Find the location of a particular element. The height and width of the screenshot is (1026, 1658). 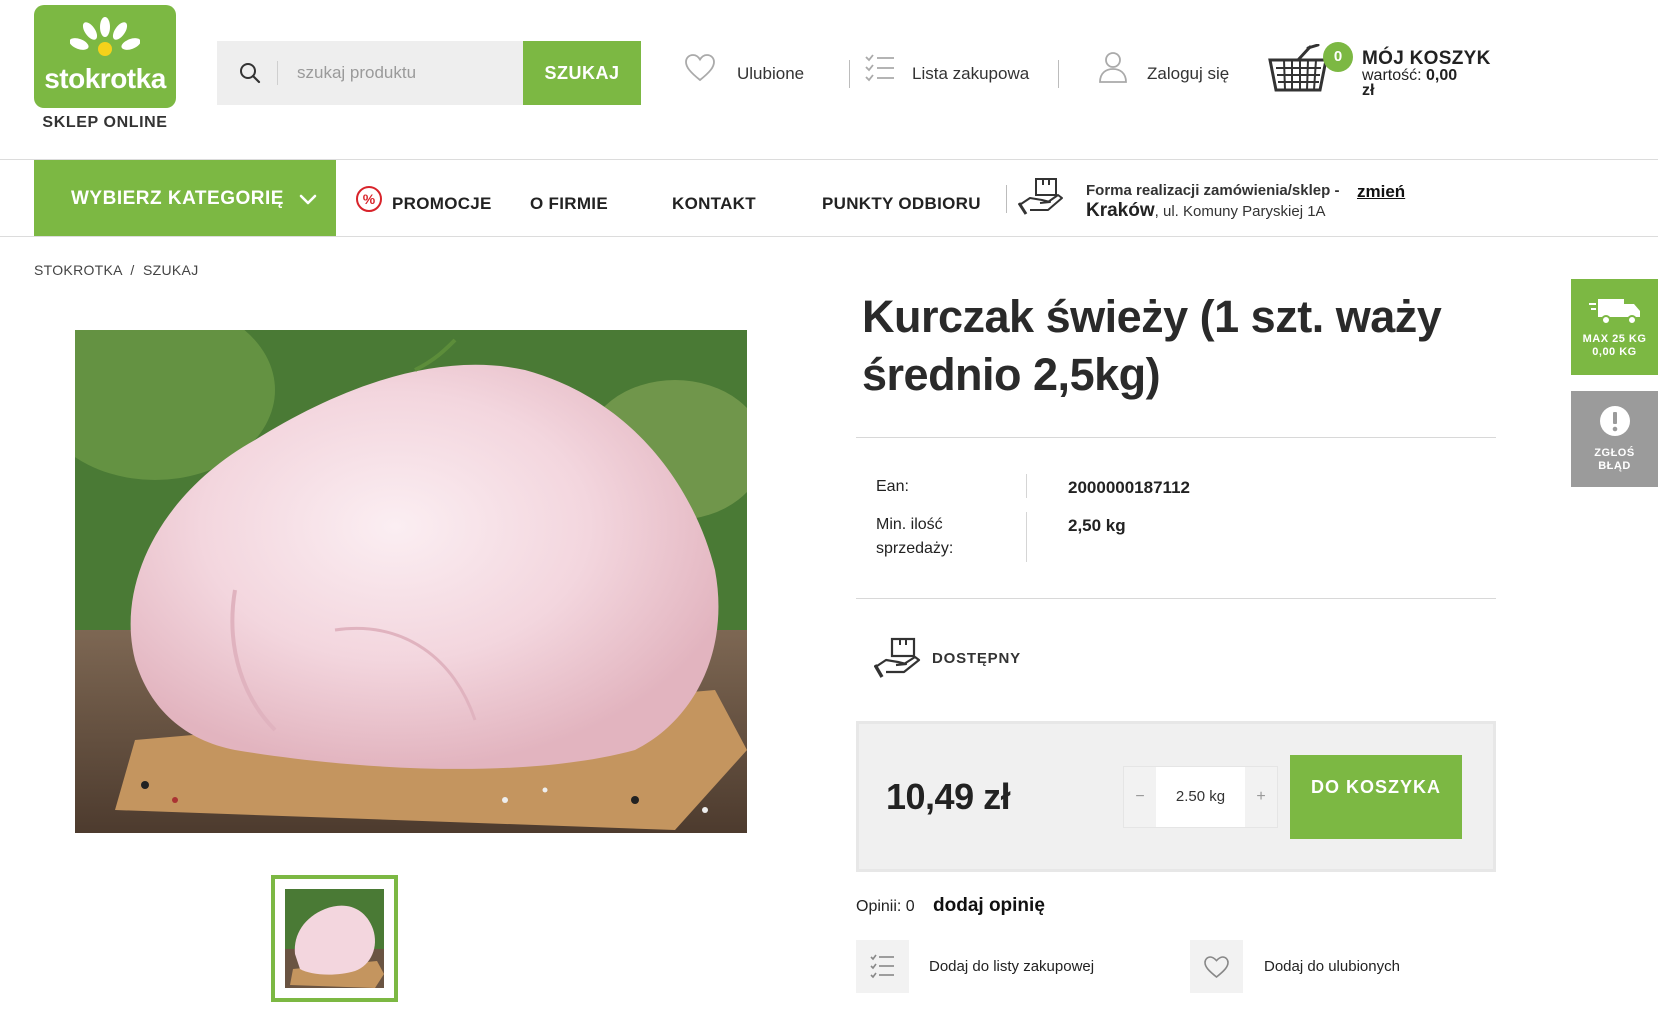

min-quantity-value: 2,50 kg is located at coordinates (1097, 525).